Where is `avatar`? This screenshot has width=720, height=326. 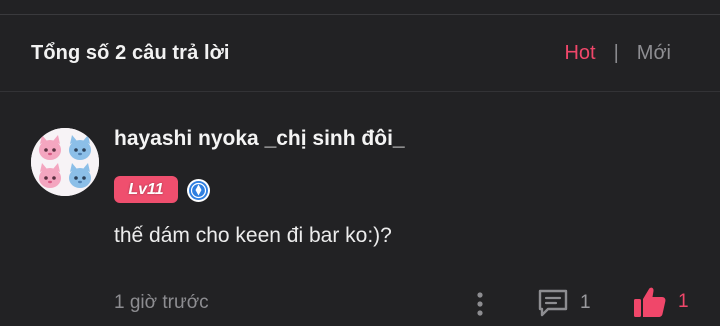 avatar is located at coordinates (65, 162).